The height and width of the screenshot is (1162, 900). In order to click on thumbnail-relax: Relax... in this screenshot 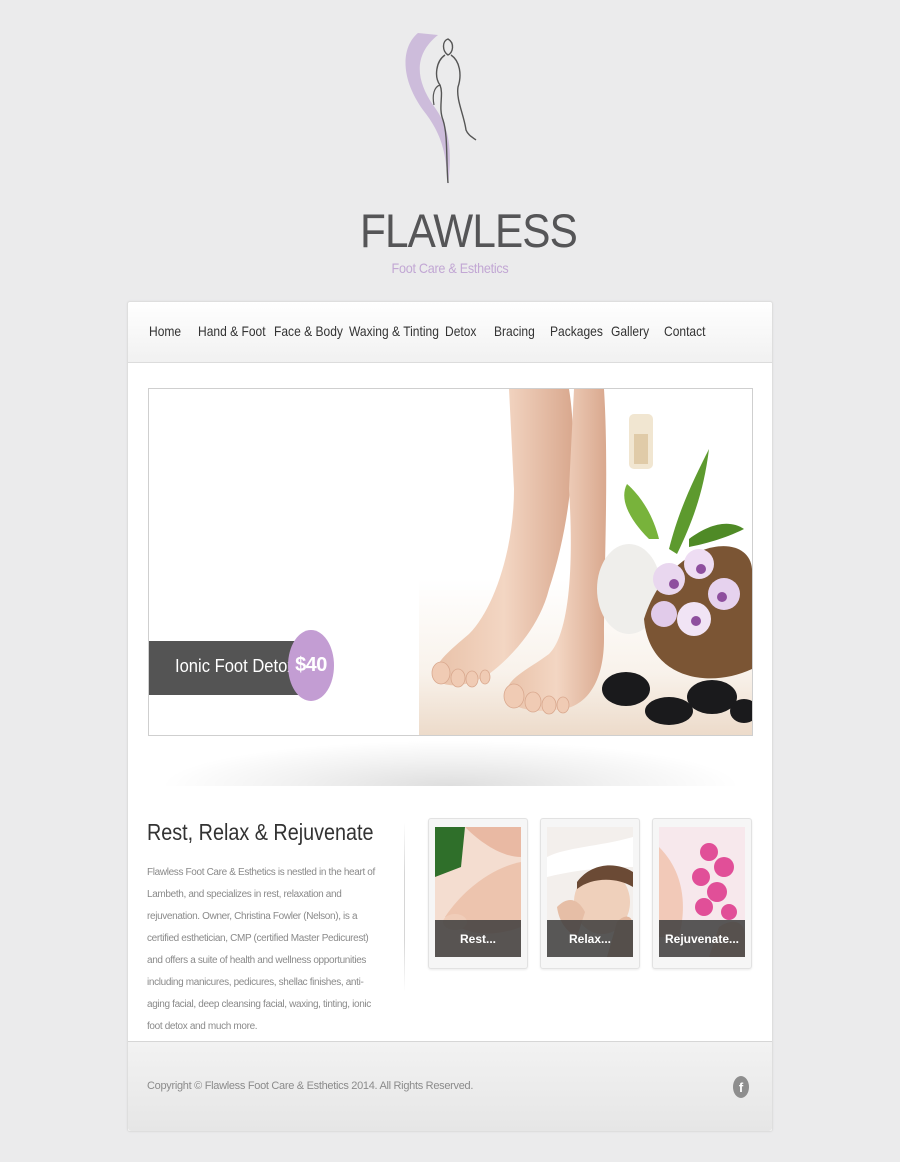, I will do `click(590, 893)`.